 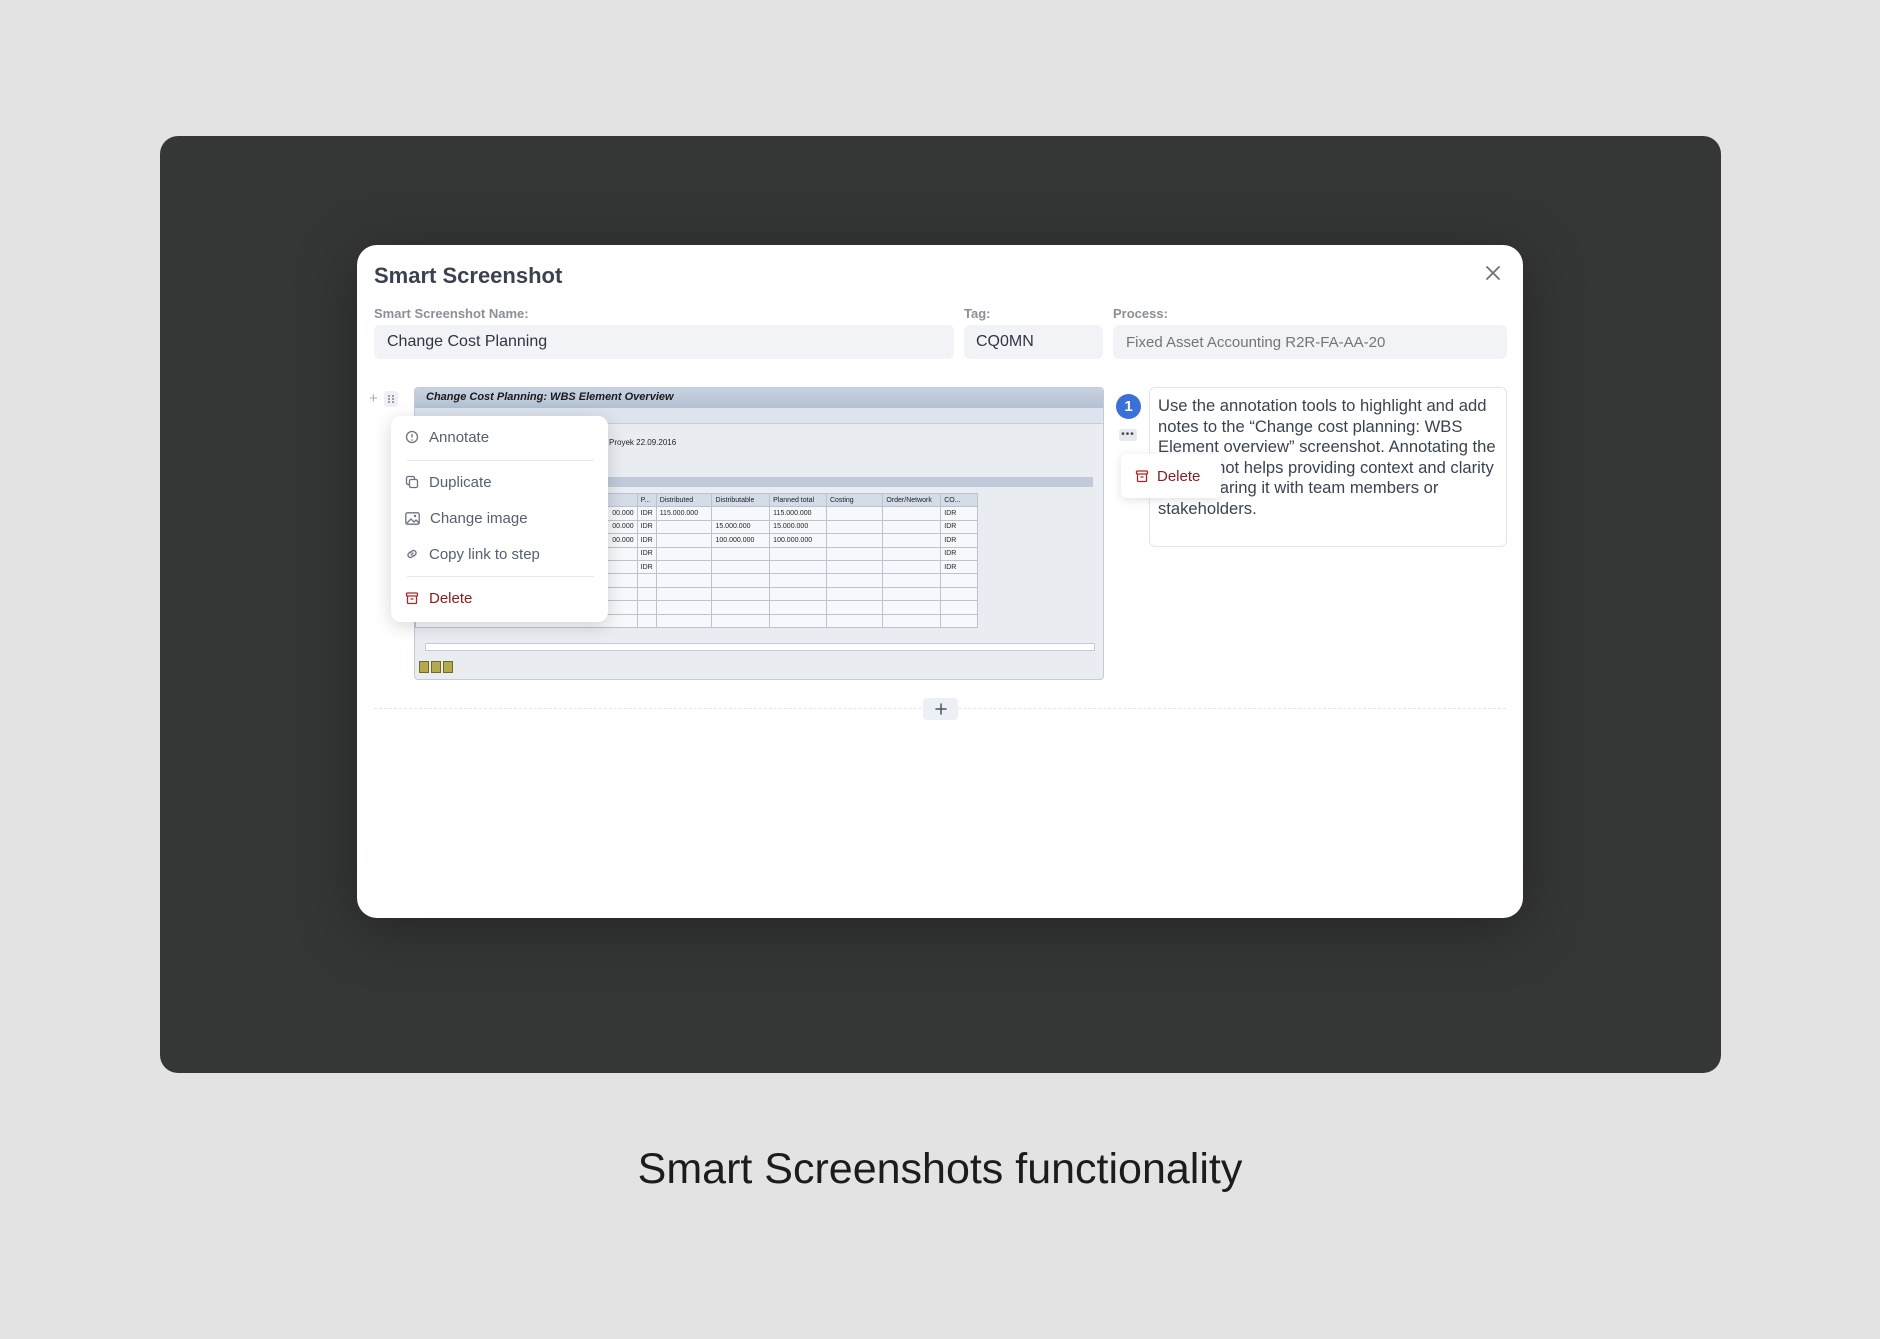 I want to click on menu-item-change-image: Change image, so click(x=499, y=518).